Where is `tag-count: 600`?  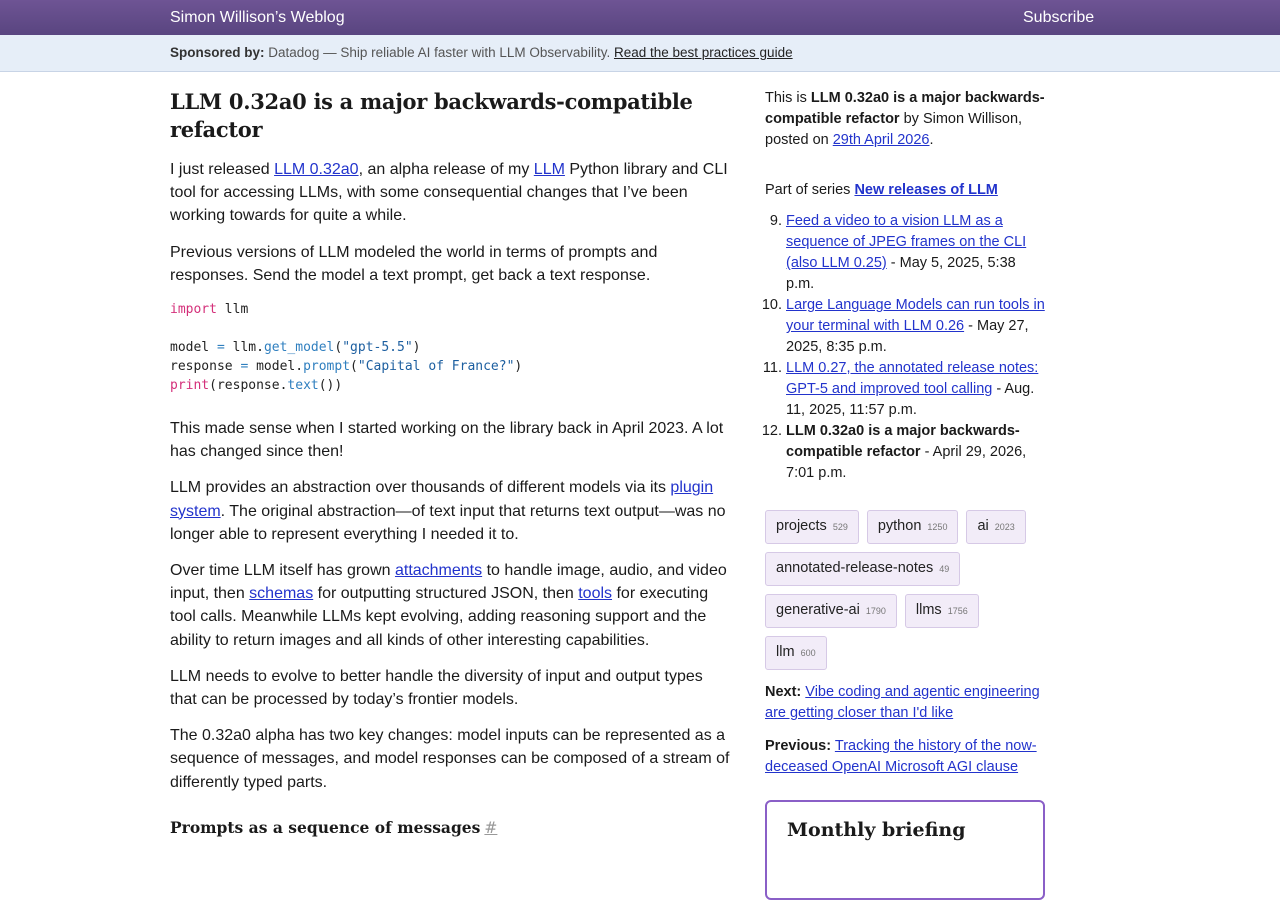 tag-count: 600 is located at coordinates (808, 653).